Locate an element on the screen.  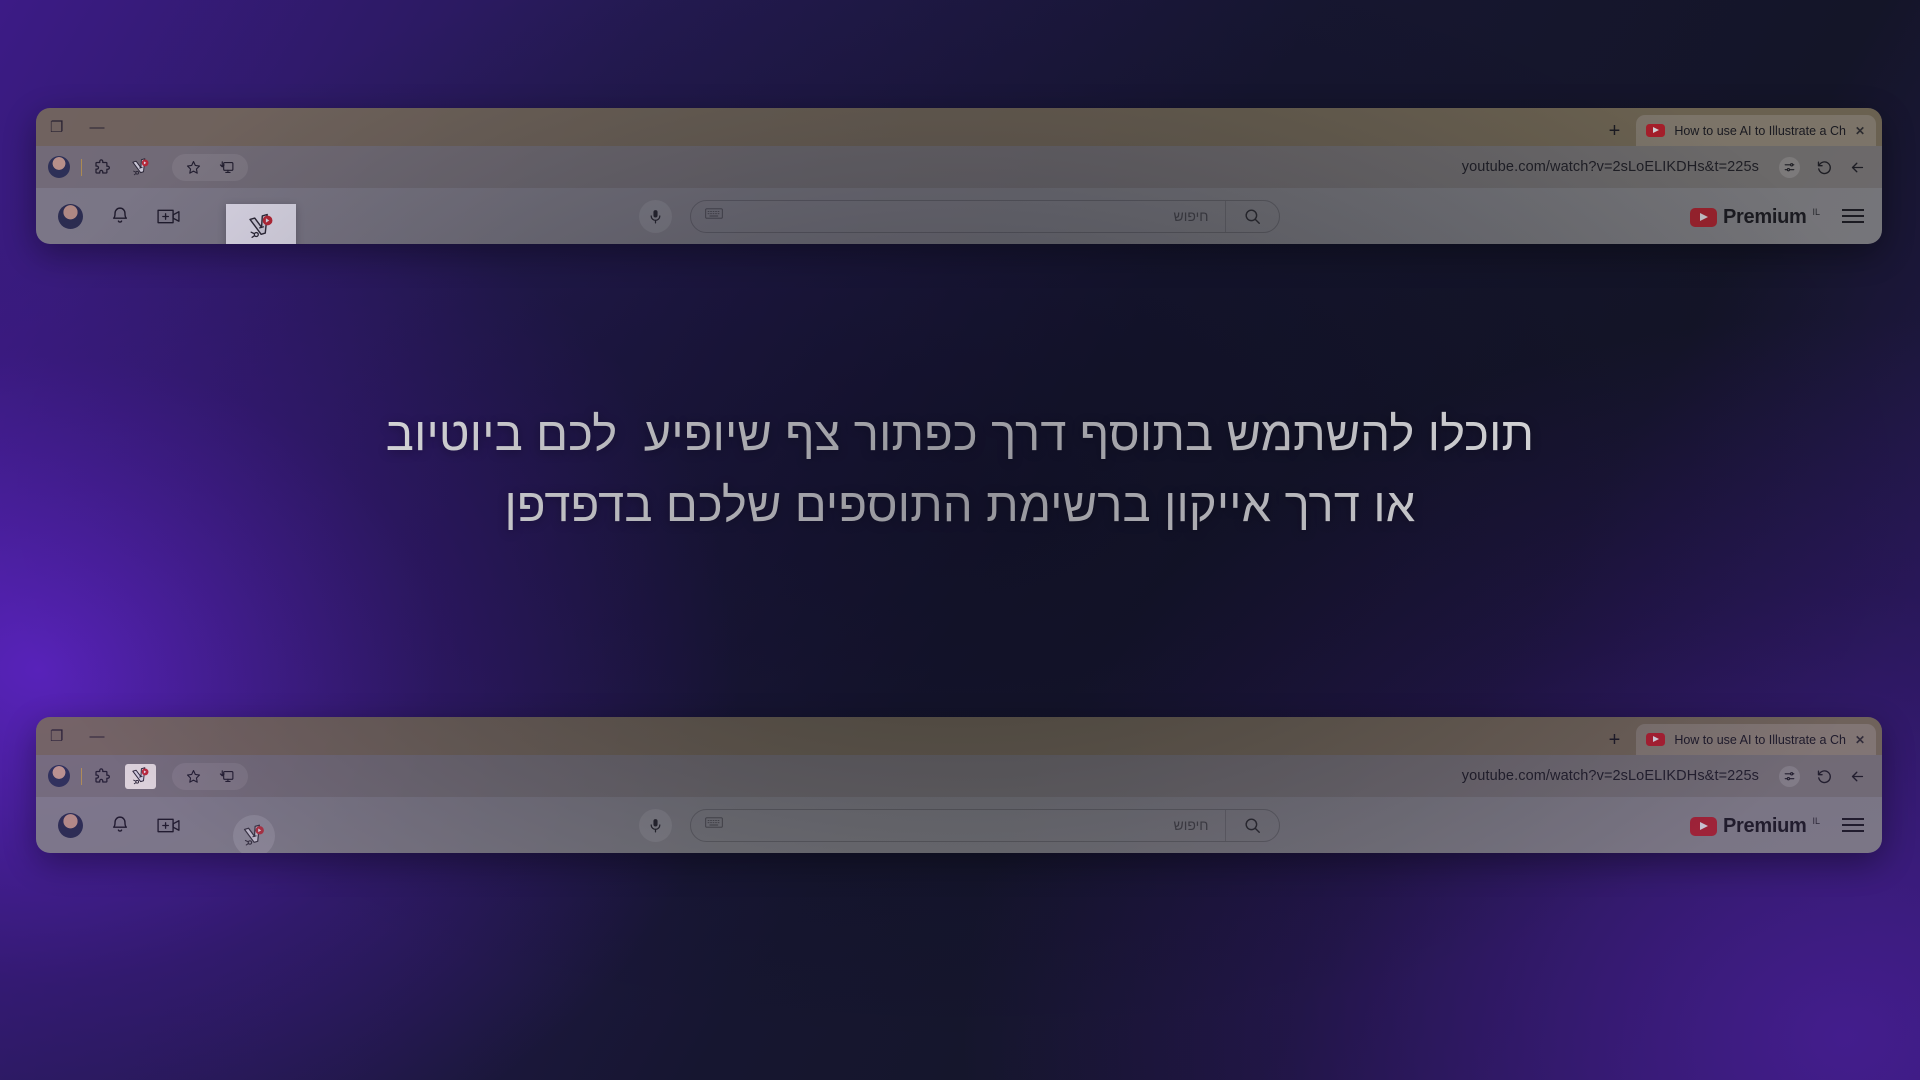
browser-window-bottom: ❐ — How to use AI to Illustrate a Ch ✕ + is located at coordinates (959, 785).